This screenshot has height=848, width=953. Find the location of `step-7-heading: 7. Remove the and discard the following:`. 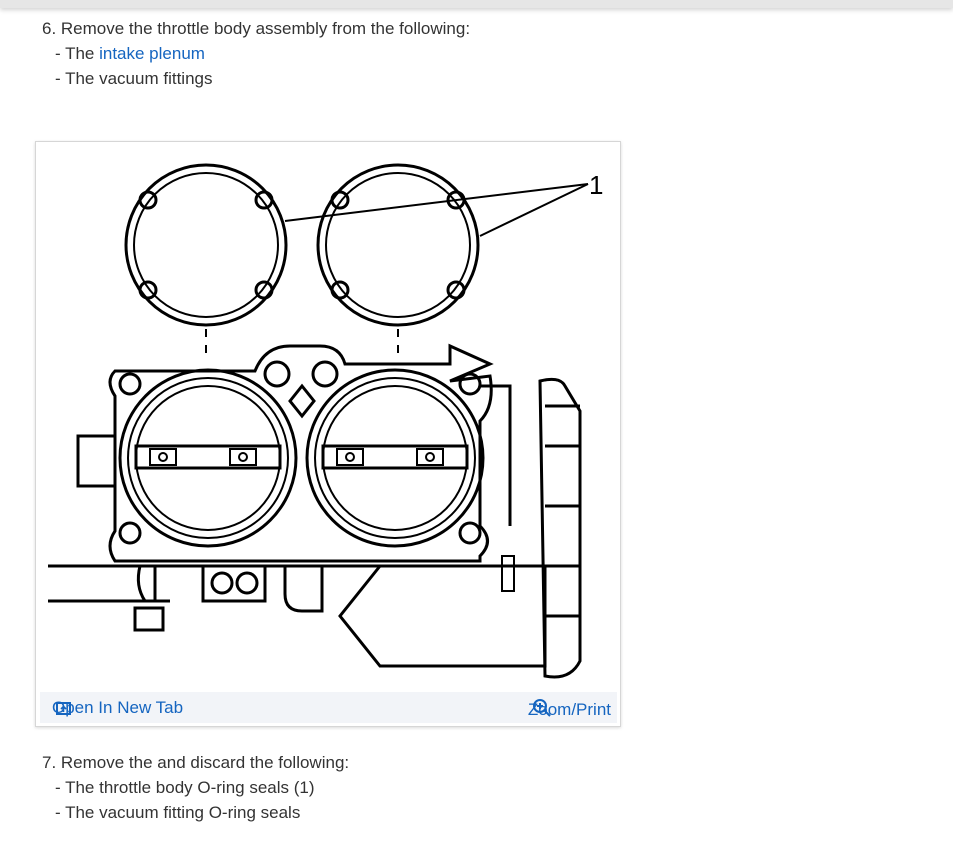

step-7-heading: 7. Remove the and discard the following: is located at coordinates (196, 762).